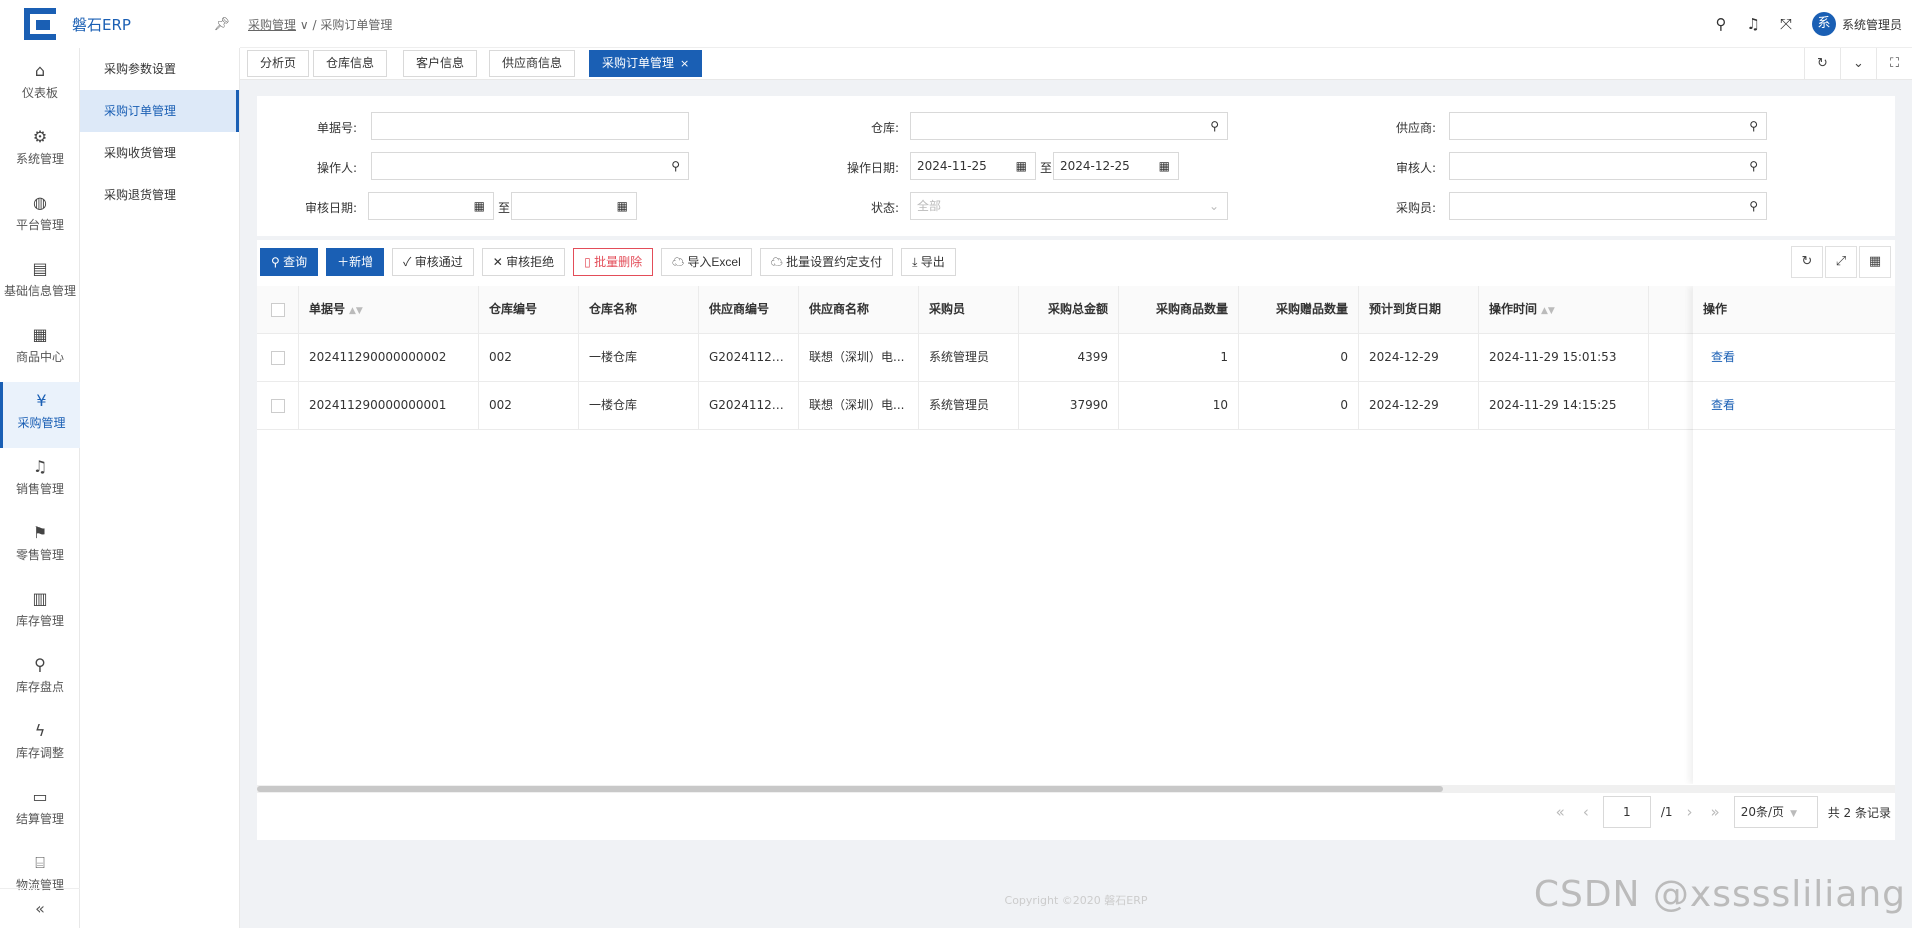  I want to click on reject-button: ✕ 审核拒绝, so click(523, 262).